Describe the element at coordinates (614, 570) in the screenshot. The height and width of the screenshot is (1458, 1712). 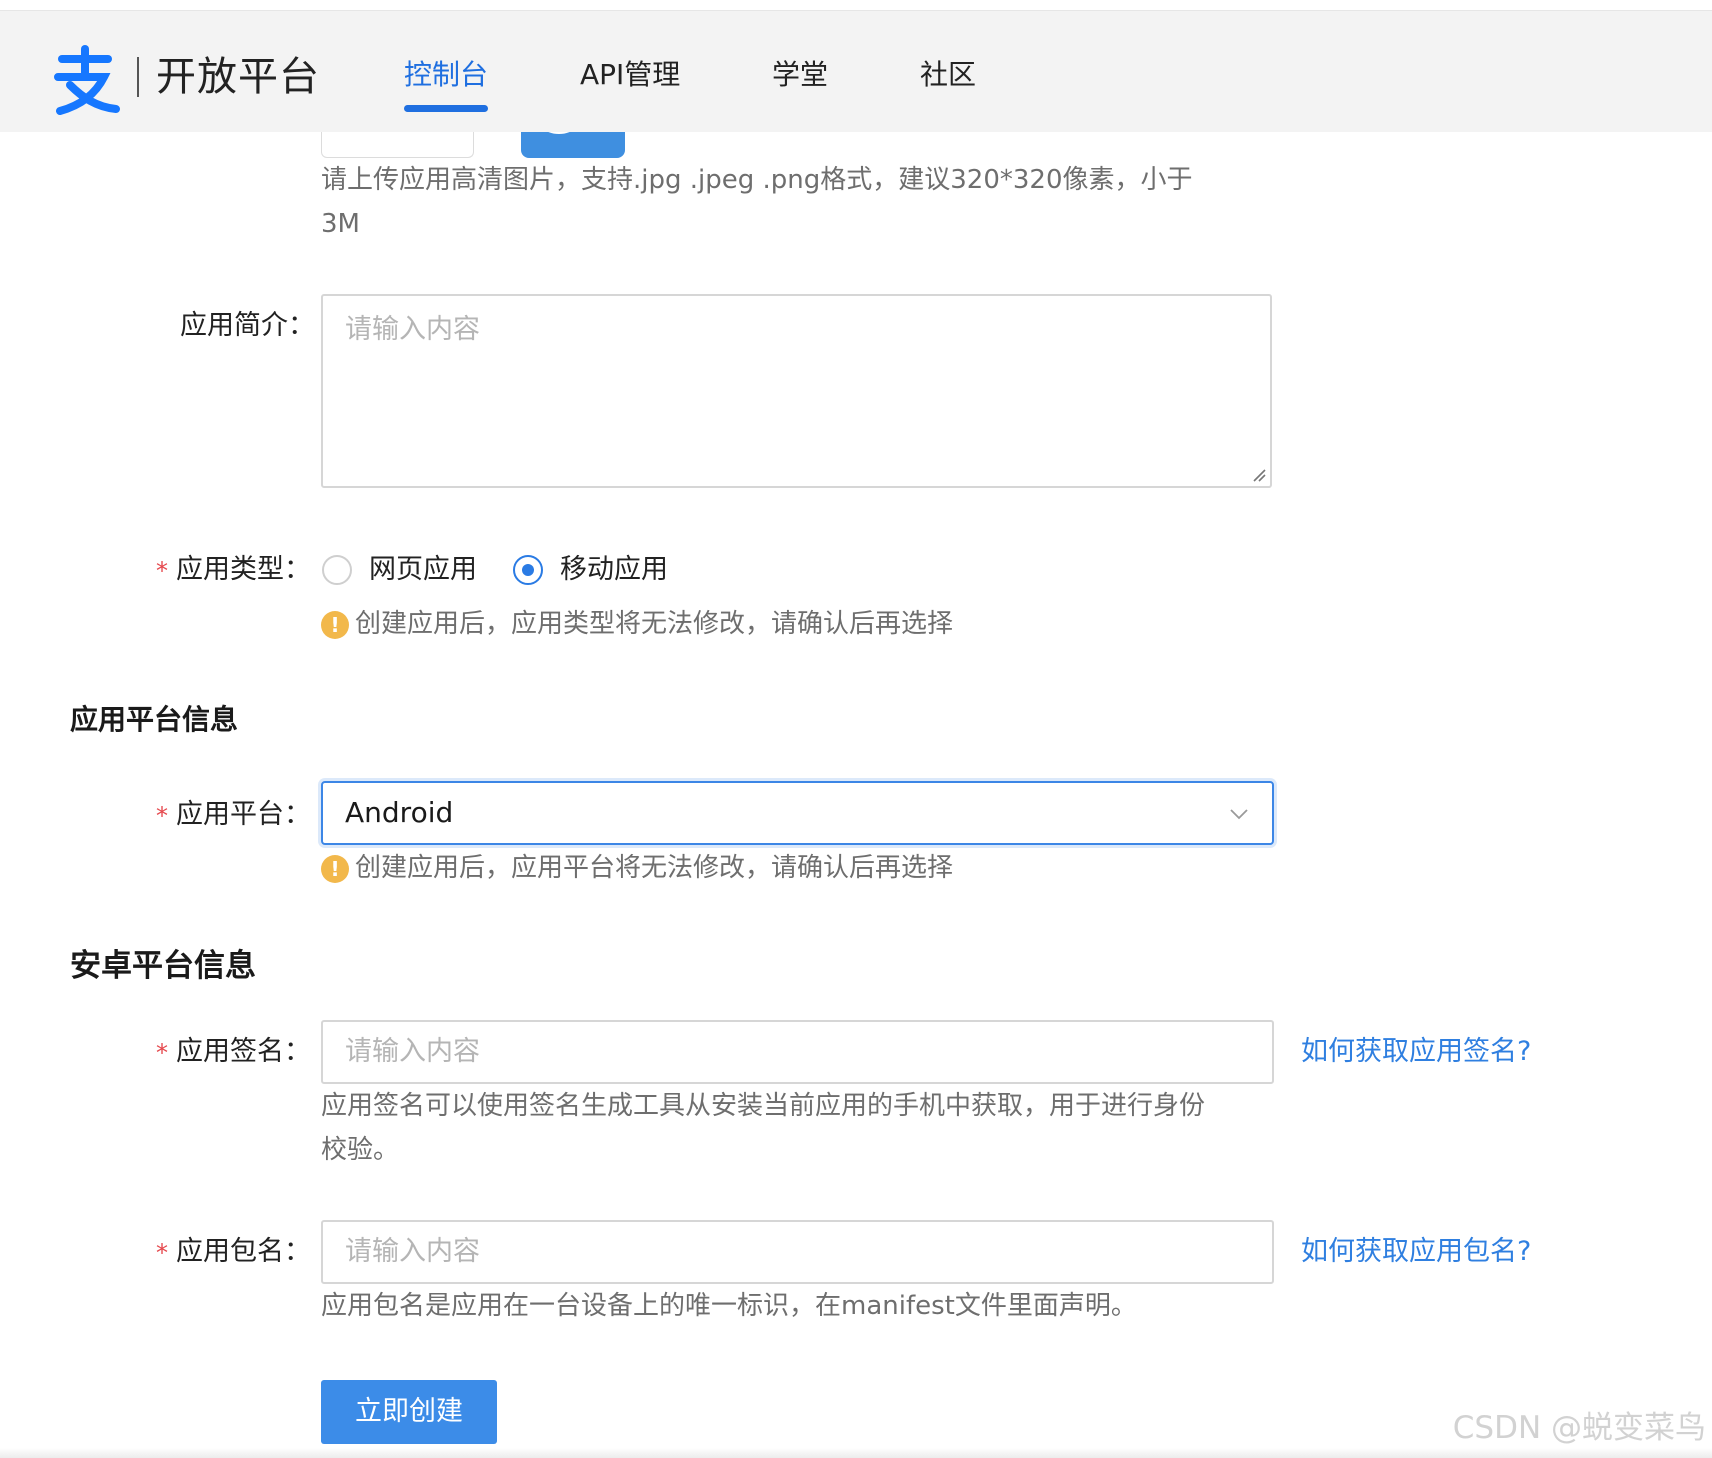
I see `radio-mobile-app-label: 移动应用` at that location.